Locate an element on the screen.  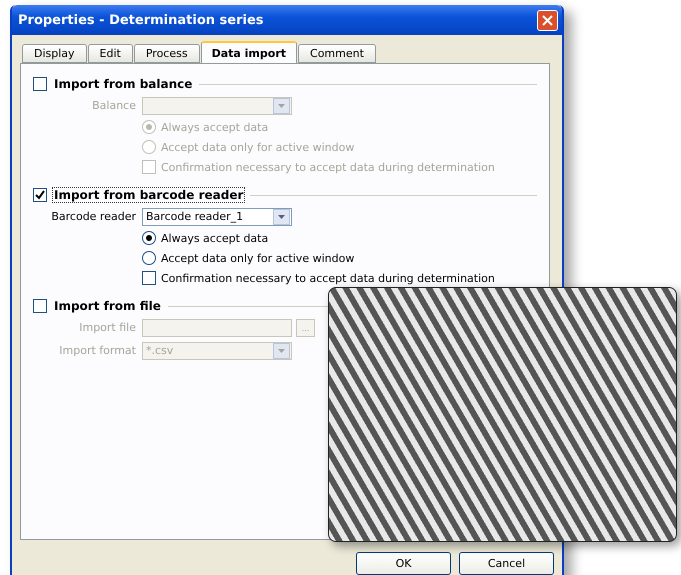
tab: Process is located at coordinates (167, 53).